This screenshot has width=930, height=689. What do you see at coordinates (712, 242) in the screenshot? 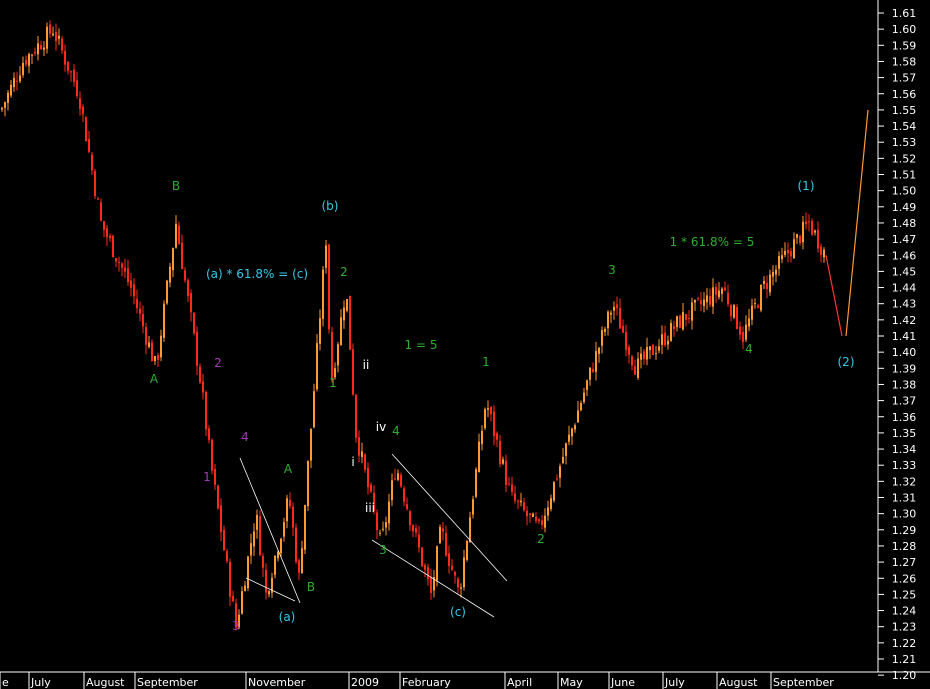
I see `wave-label: 1 * 61.8% = 5` at bounding box center [712, 242].